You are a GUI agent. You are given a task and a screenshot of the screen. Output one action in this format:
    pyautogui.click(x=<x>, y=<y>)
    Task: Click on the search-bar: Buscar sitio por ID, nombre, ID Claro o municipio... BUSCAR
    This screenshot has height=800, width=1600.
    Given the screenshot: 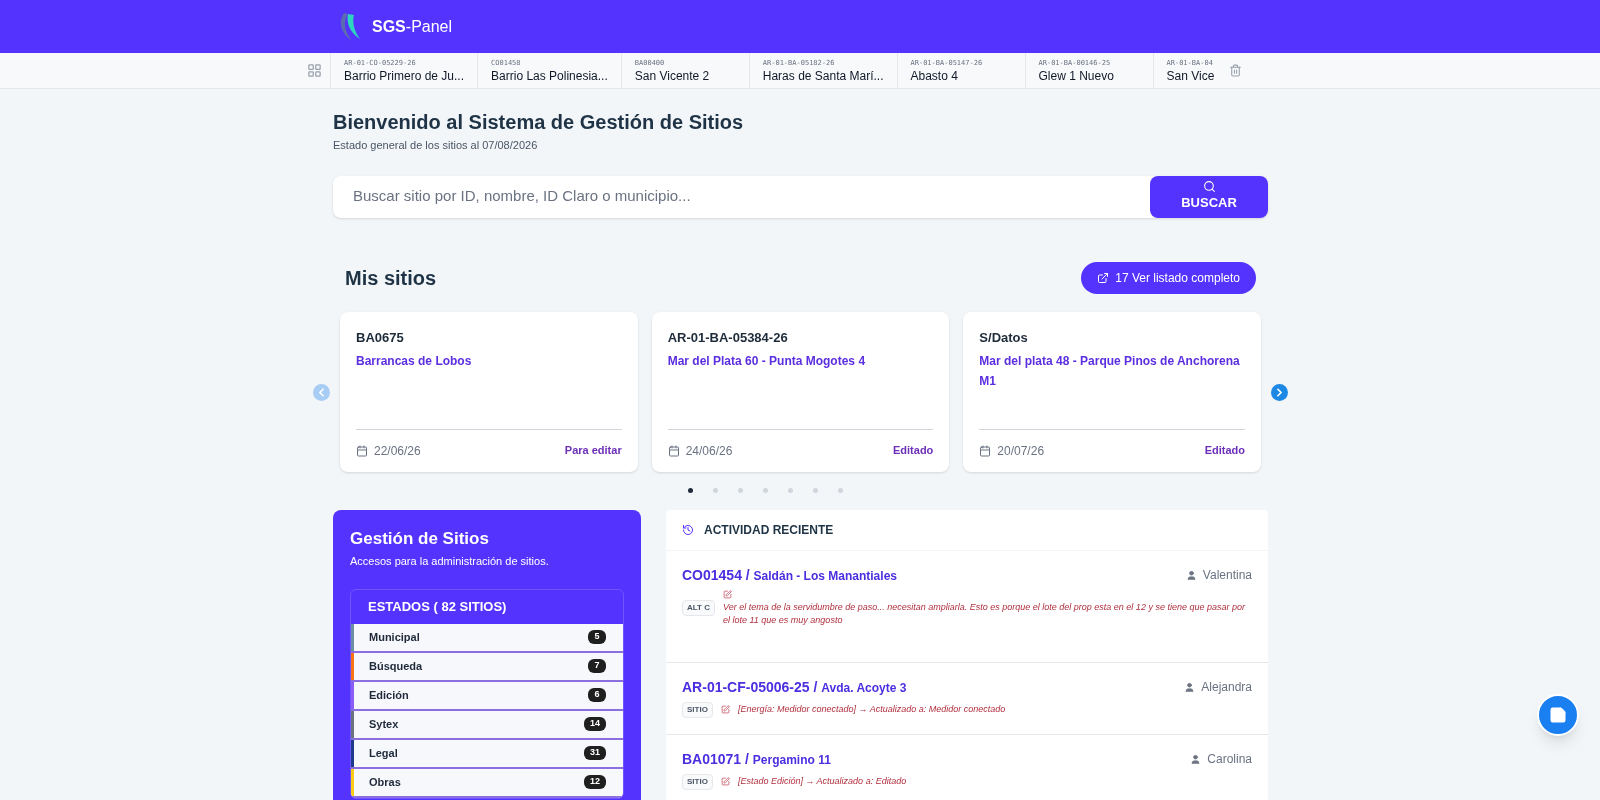 What is the action you would take?
    pyautogui.click(x=800, y=196)
    